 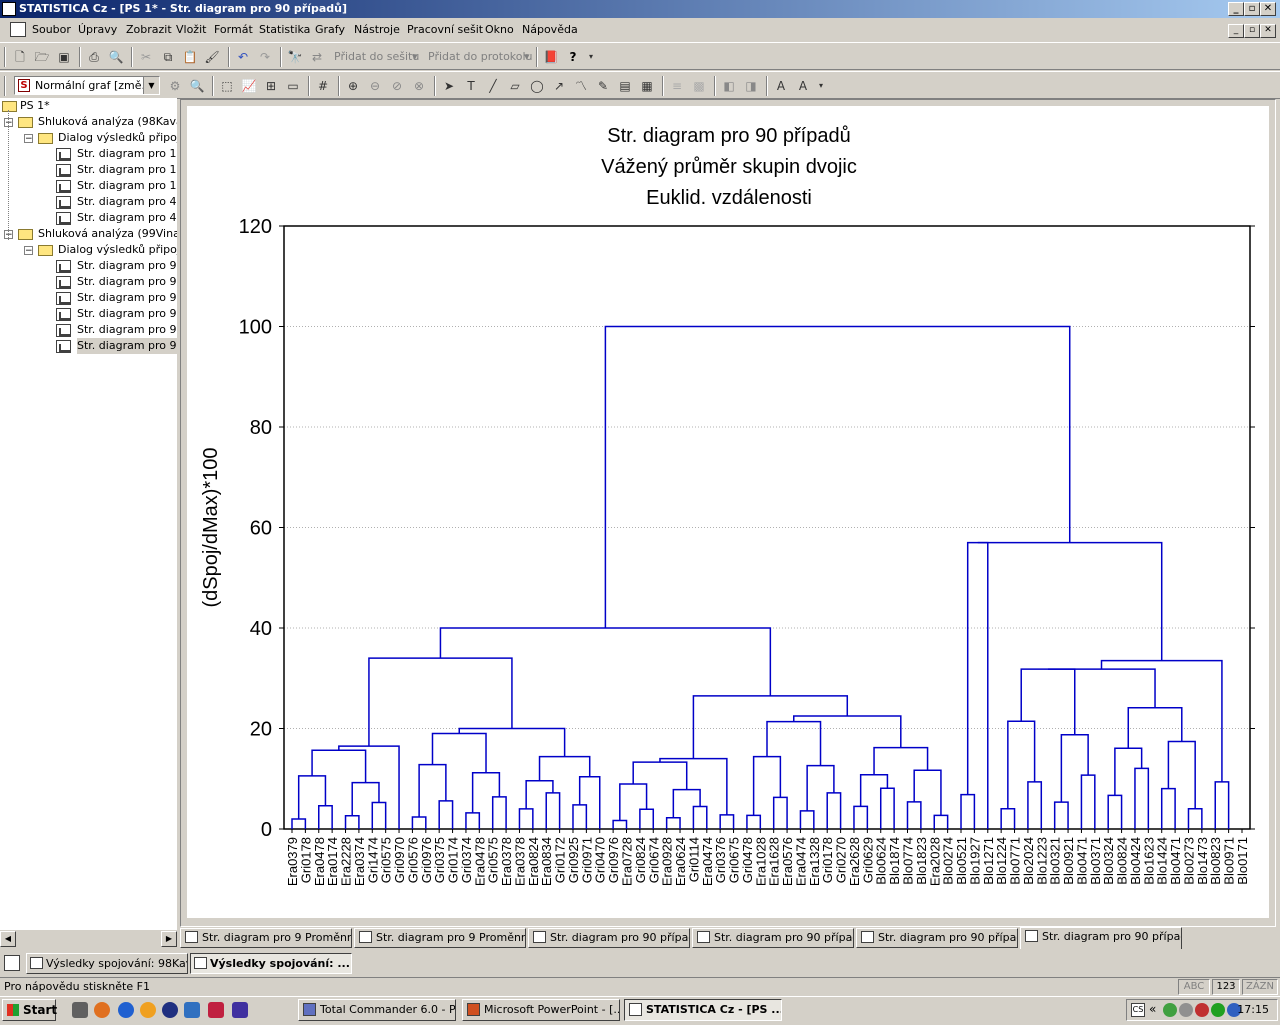 I want to click on find-icon: 🔭, so click(x=295, y=57).